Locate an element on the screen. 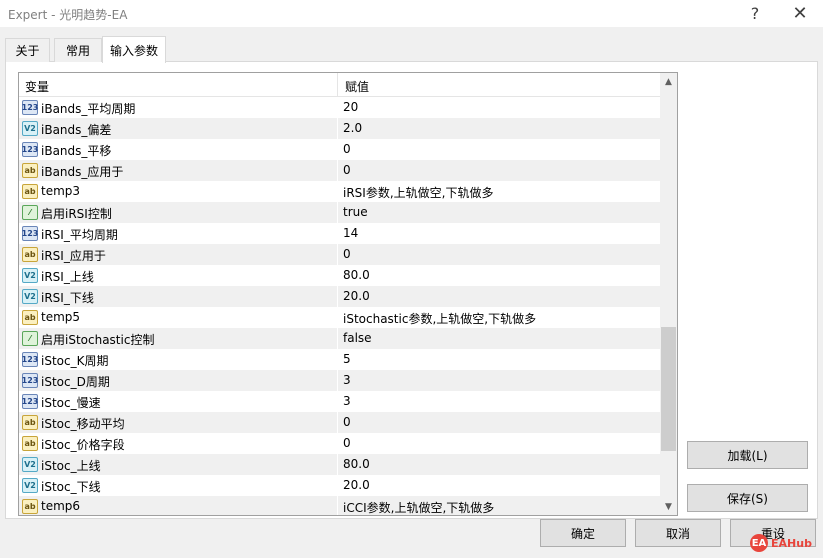 Image resolution: width=823 pixels, height=558 pixels. parameter-value: iStochastic参数,上轨做空,下轨做多 is located at coordinates (439, 318).